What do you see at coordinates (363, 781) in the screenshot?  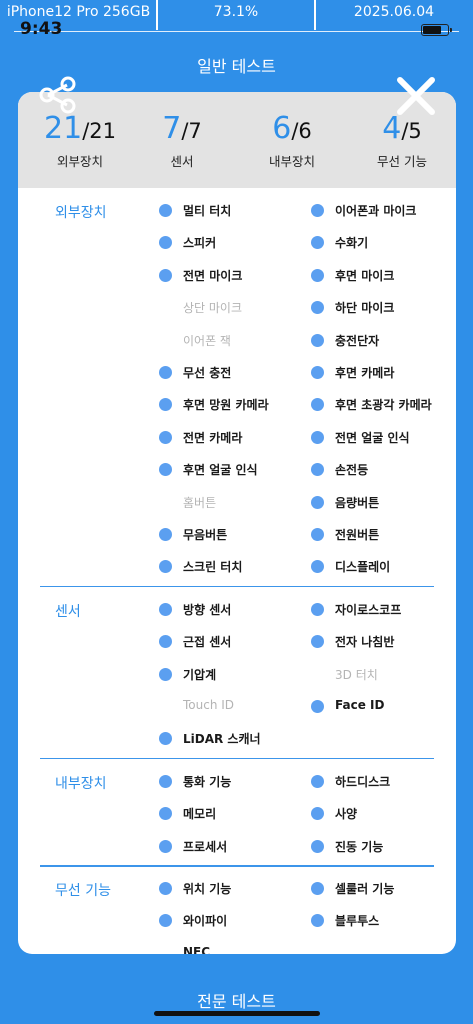 I see `test-item-label: 하드디스크` at bounding box center [363, 781].